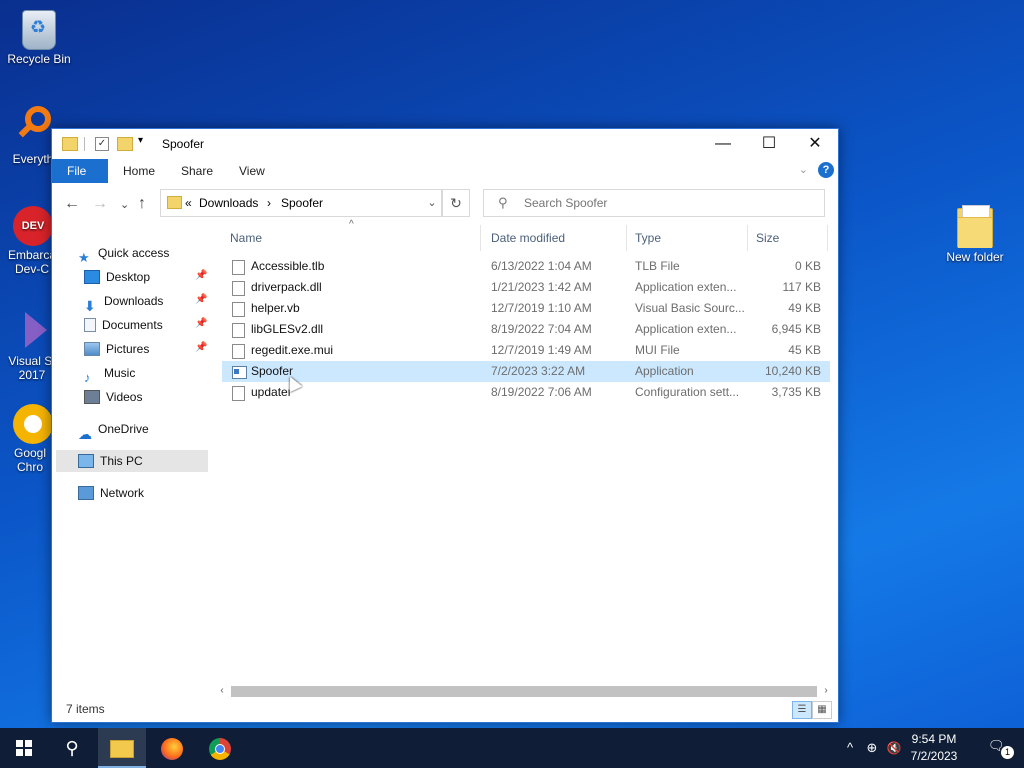  I want to click on firefox-icon, so click(172, 749).